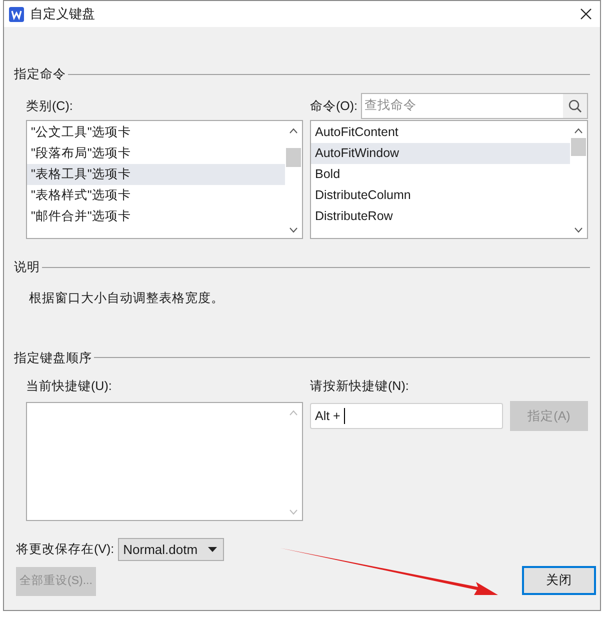 Image resolution: width=612 pixels, height=618 pixels. Describe the element at coordinates (16, 14) in the screenshot. I see `app-logo-icon` at that location.